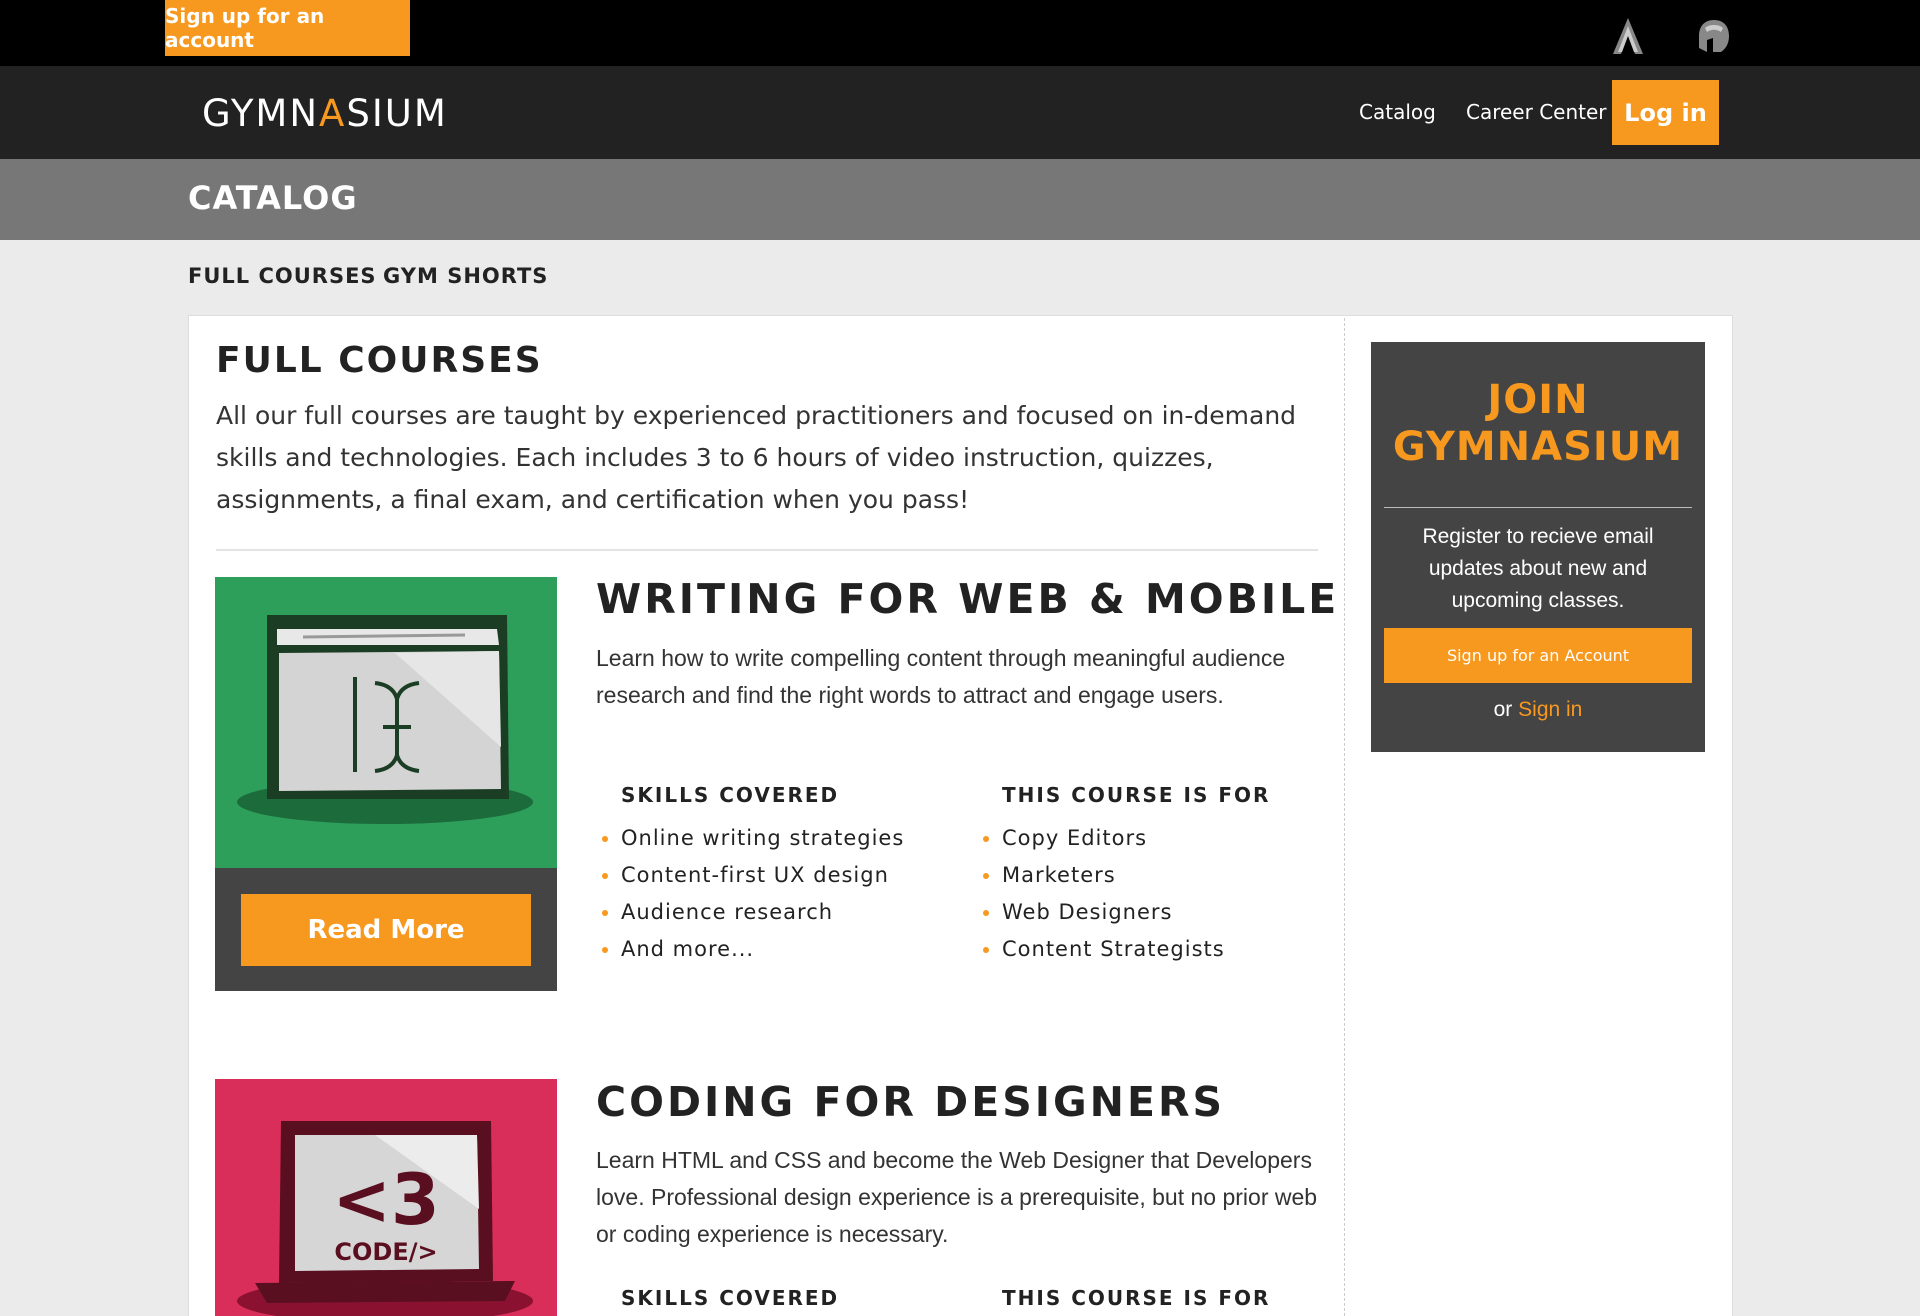  I want to click on list-item: Marketers, so click(1104, 875).